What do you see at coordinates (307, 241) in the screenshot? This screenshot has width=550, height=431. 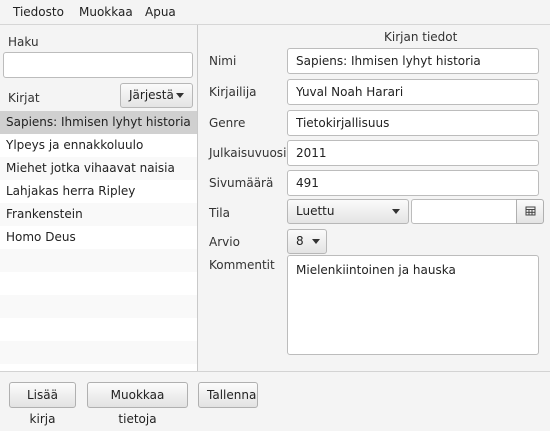 I see `rating-dropdown: 8` at bounding box center [307, 241].